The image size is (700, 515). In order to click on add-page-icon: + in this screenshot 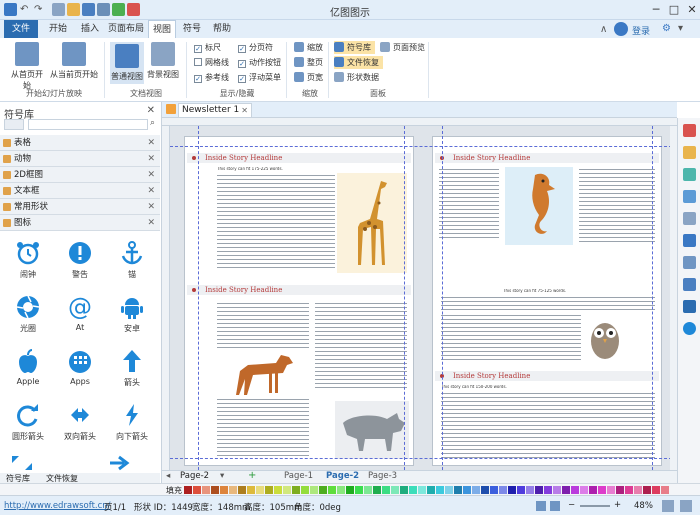, I will do `click(252, 475)`.